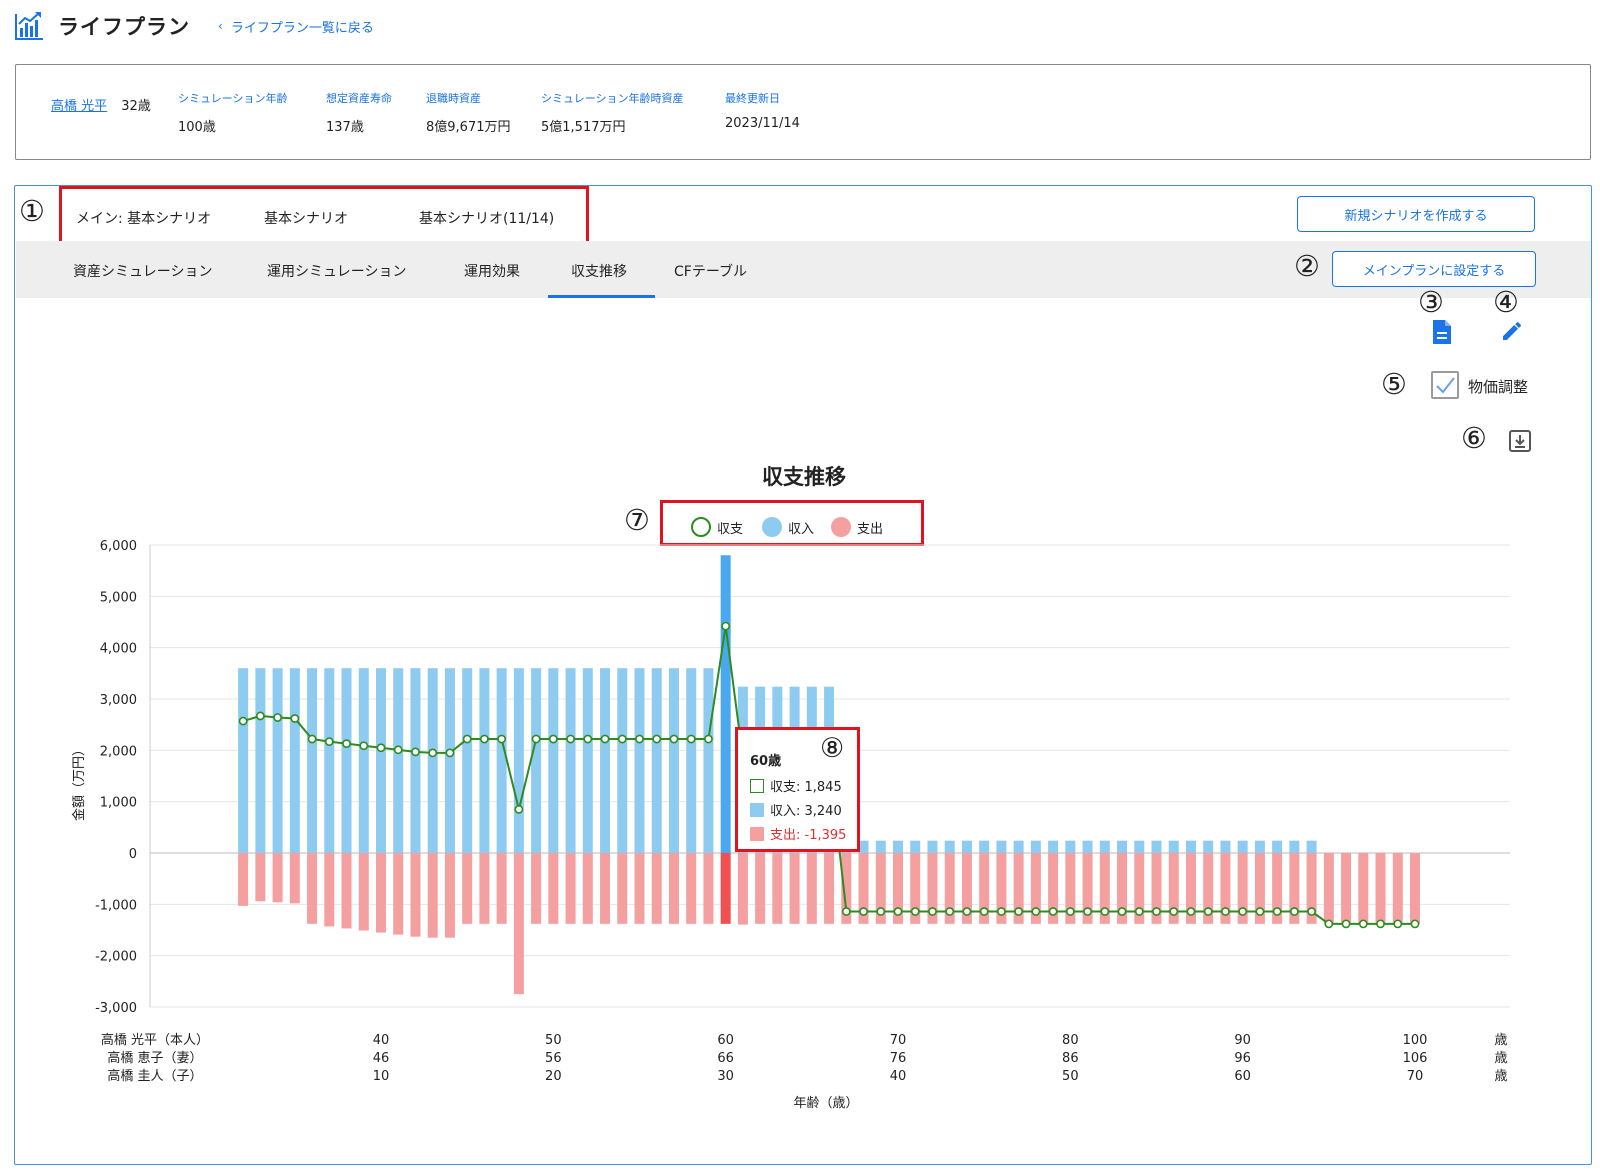 Image resolution: width=1600 pixels, height=1172 pixels. What do you see at coordinates (832, 748) in the screenshot?
I see `annotation-8: ⑧` at bounding box center [832, 748].